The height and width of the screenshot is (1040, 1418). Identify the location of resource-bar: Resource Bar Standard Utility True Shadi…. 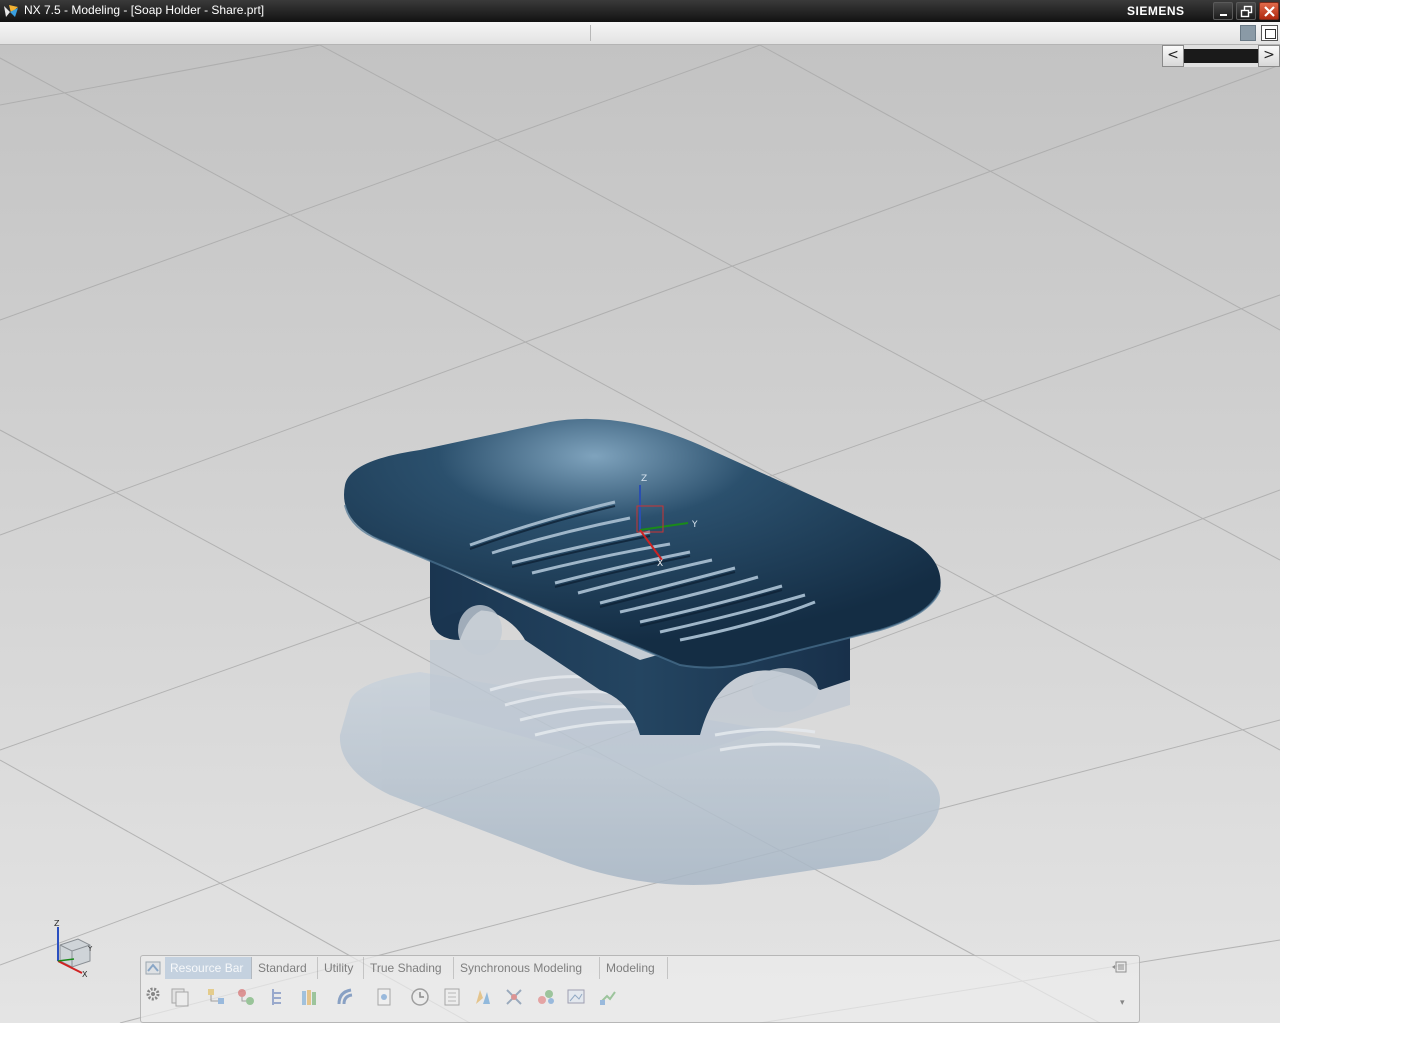
(640, 989).